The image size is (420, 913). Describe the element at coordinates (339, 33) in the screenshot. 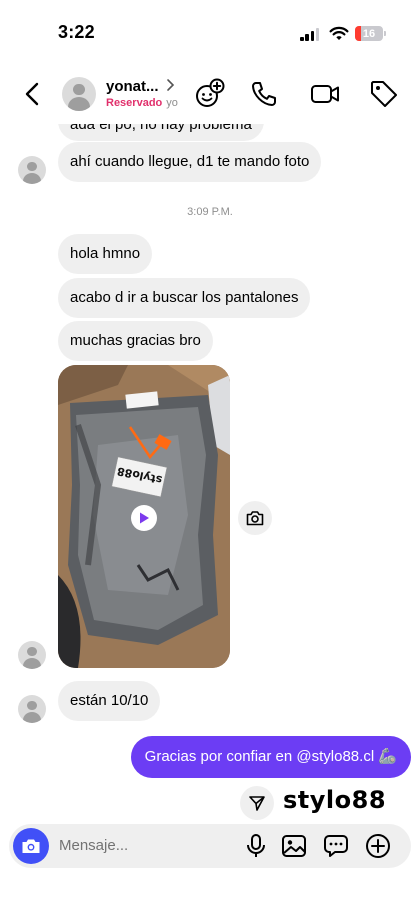

I see `wifi-icon` at that location.